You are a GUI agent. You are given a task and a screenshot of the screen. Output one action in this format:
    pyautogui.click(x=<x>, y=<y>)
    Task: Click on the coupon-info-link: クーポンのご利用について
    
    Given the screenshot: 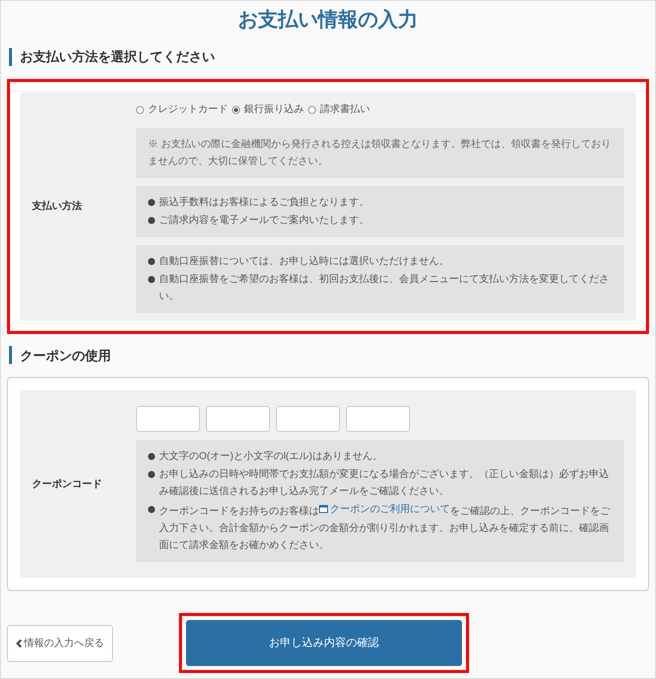 What is the action you would take?
    pyautogui.click(x=390, y=509)
    